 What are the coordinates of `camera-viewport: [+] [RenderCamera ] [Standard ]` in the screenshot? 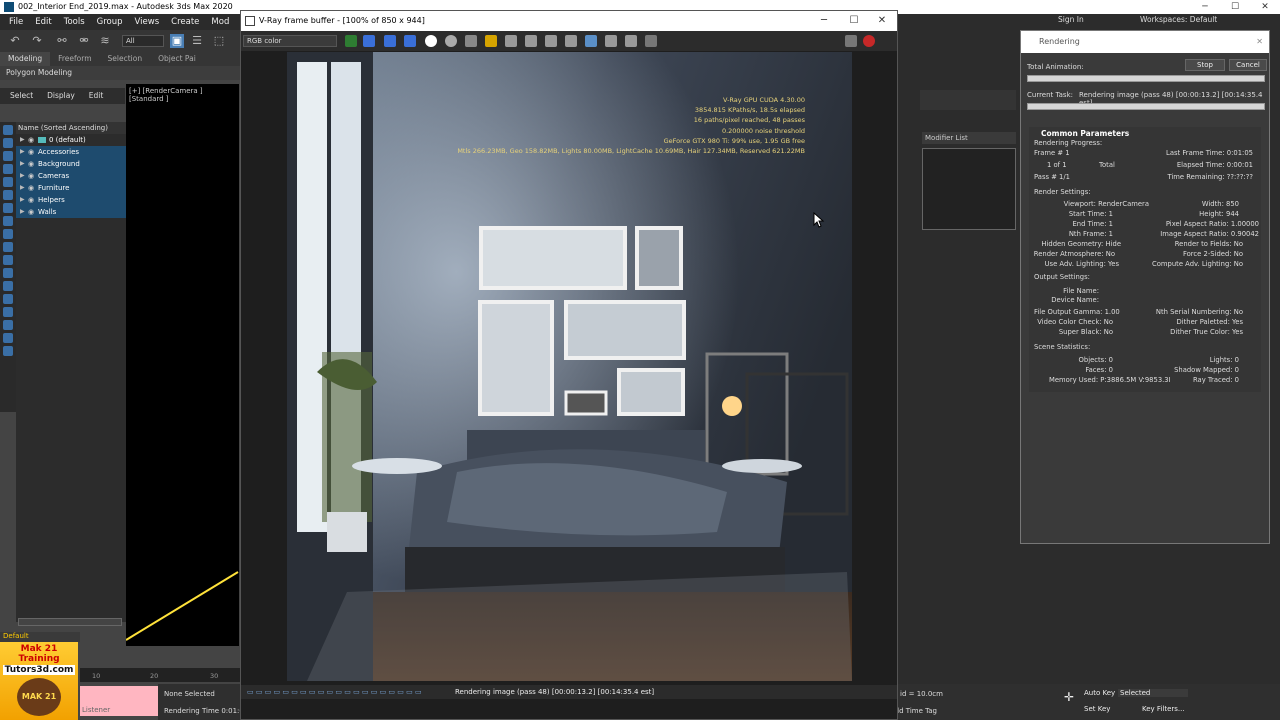 It's located at (182, 365).